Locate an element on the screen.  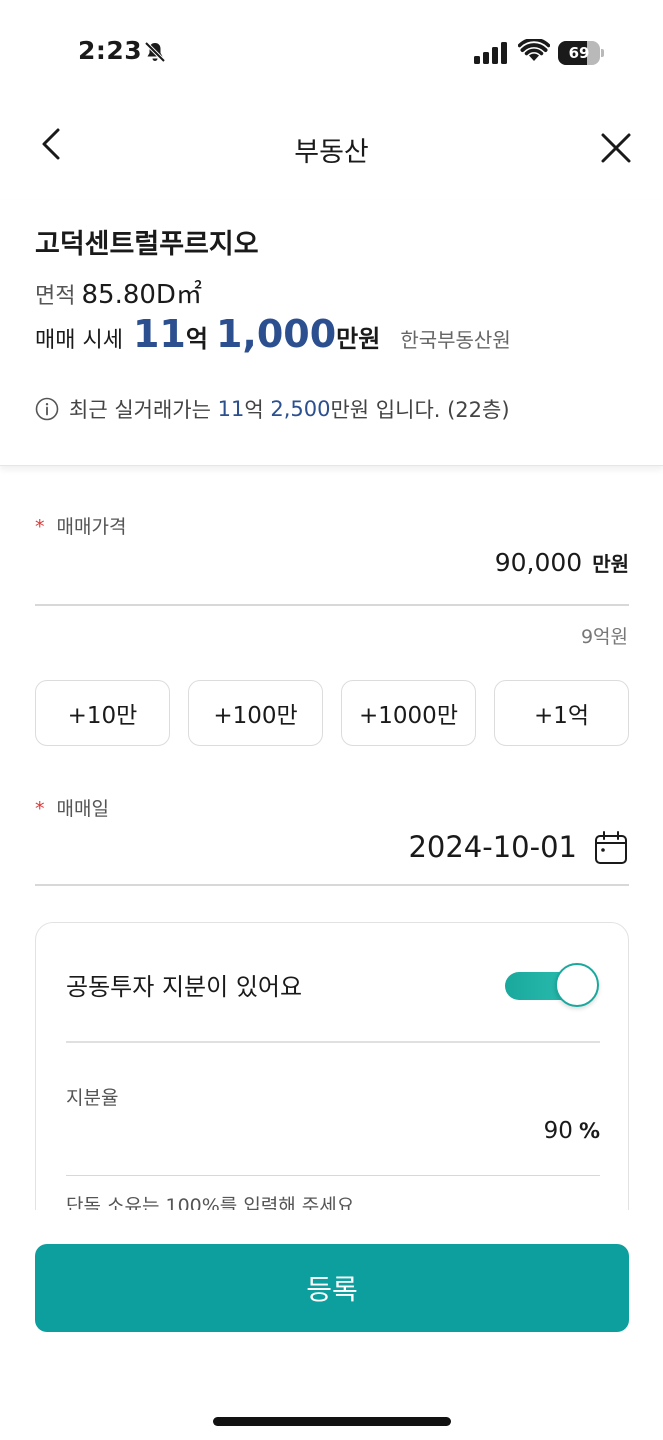
share-ratio-input: 90% is located at coordinates (333, 1147).